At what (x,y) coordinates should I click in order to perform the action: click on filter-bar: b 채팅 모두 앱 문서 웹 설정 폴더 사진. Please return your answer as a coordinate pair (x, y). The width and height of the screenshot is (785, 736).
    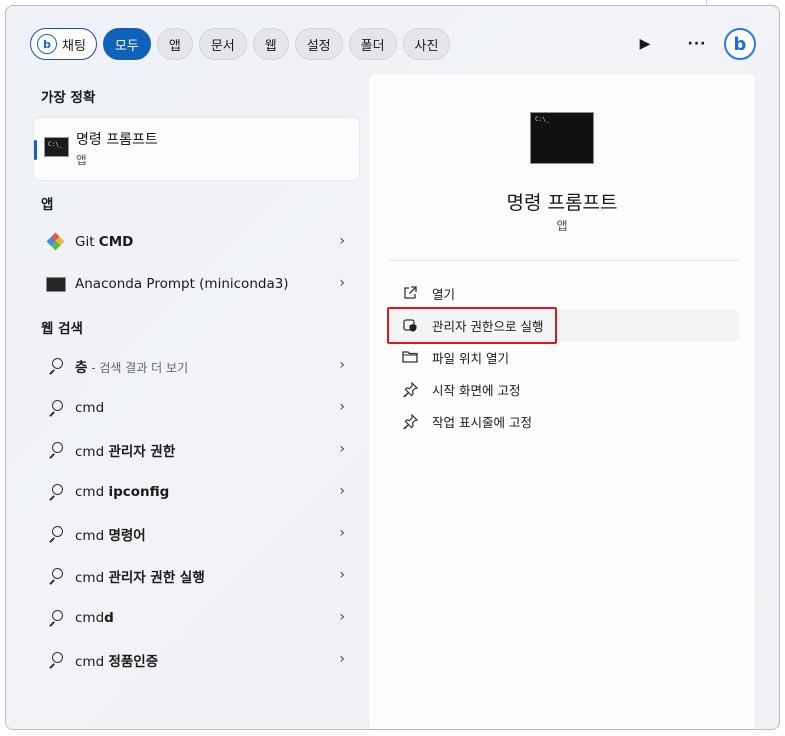
    Looking at the image, I should click on (240, 44).